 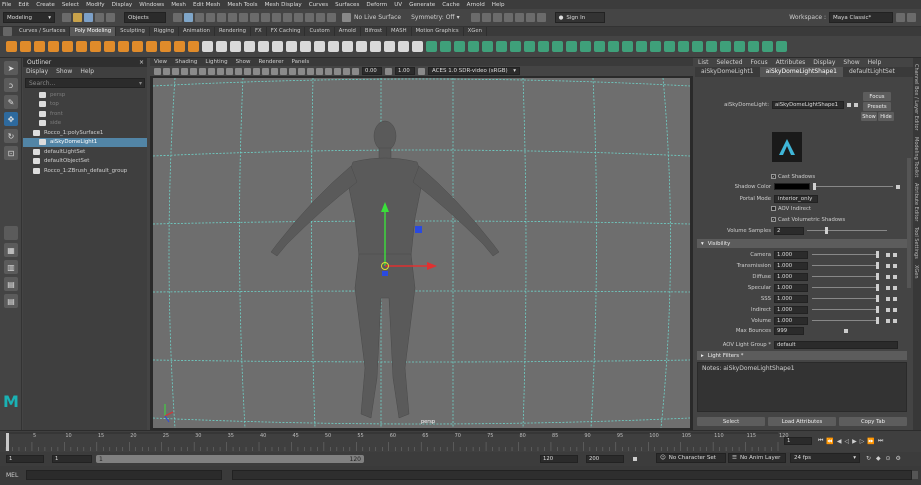 What do you see at coordinates (85, 83) in the screenshot?
I see `outliner-search: Search... ▾` at bounding box center [85, 83].